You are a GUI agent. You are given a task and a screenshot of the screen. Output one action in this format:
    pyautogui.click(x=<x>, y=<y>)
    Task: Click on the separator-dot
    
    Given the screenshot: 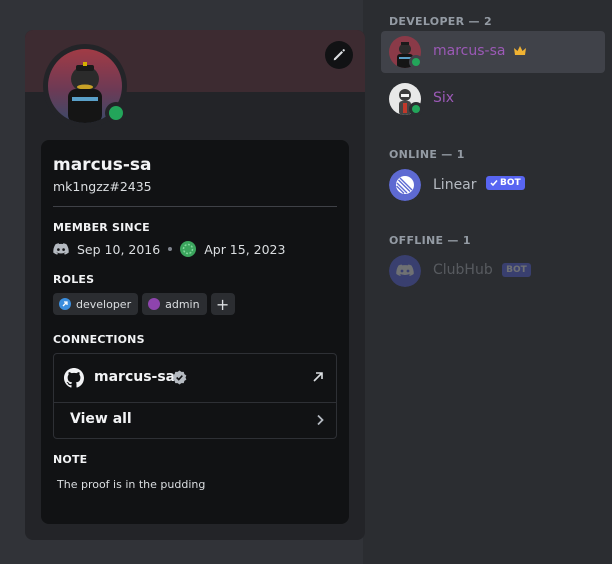 What is the action you would take?
    pyautogui.click(x=170, y=249)
    